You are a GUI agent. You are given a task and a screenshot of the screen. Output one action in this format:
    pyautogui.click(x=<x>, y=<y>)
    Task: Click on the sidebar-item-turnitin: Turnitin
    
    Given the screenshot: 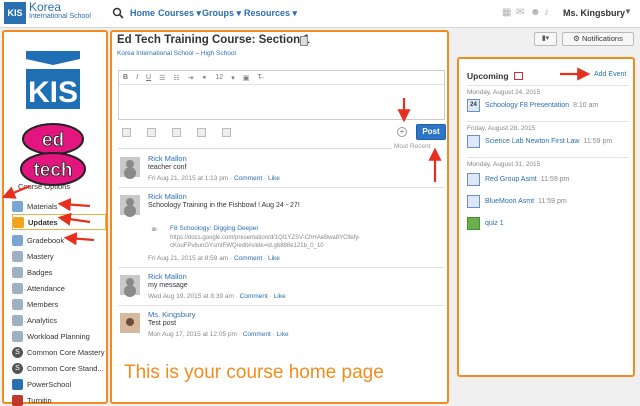 What is the action you would take?
    pyautogui.click(x=59, y=399)
    